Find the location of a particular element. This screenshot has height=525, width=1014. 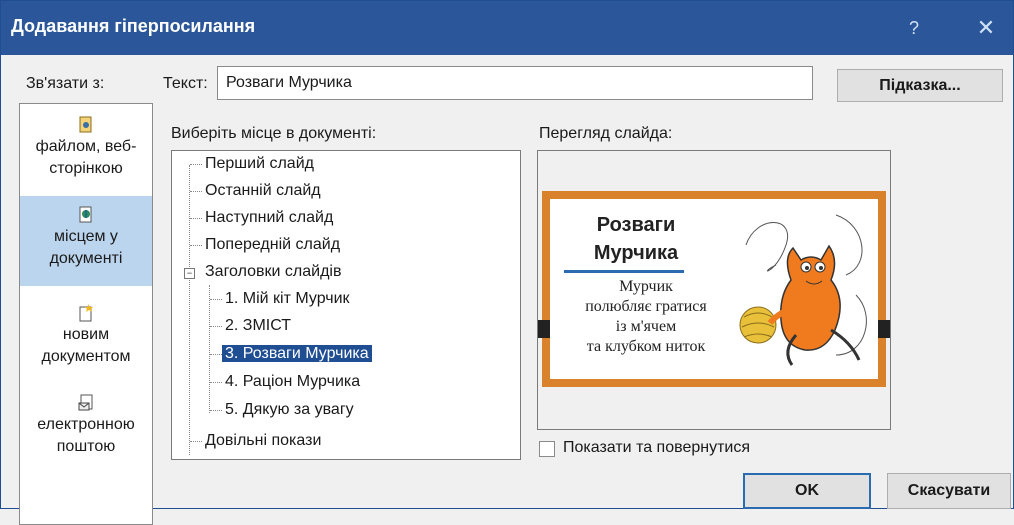

link-to-new-document: новим документом is located at coordinates (86, 336).